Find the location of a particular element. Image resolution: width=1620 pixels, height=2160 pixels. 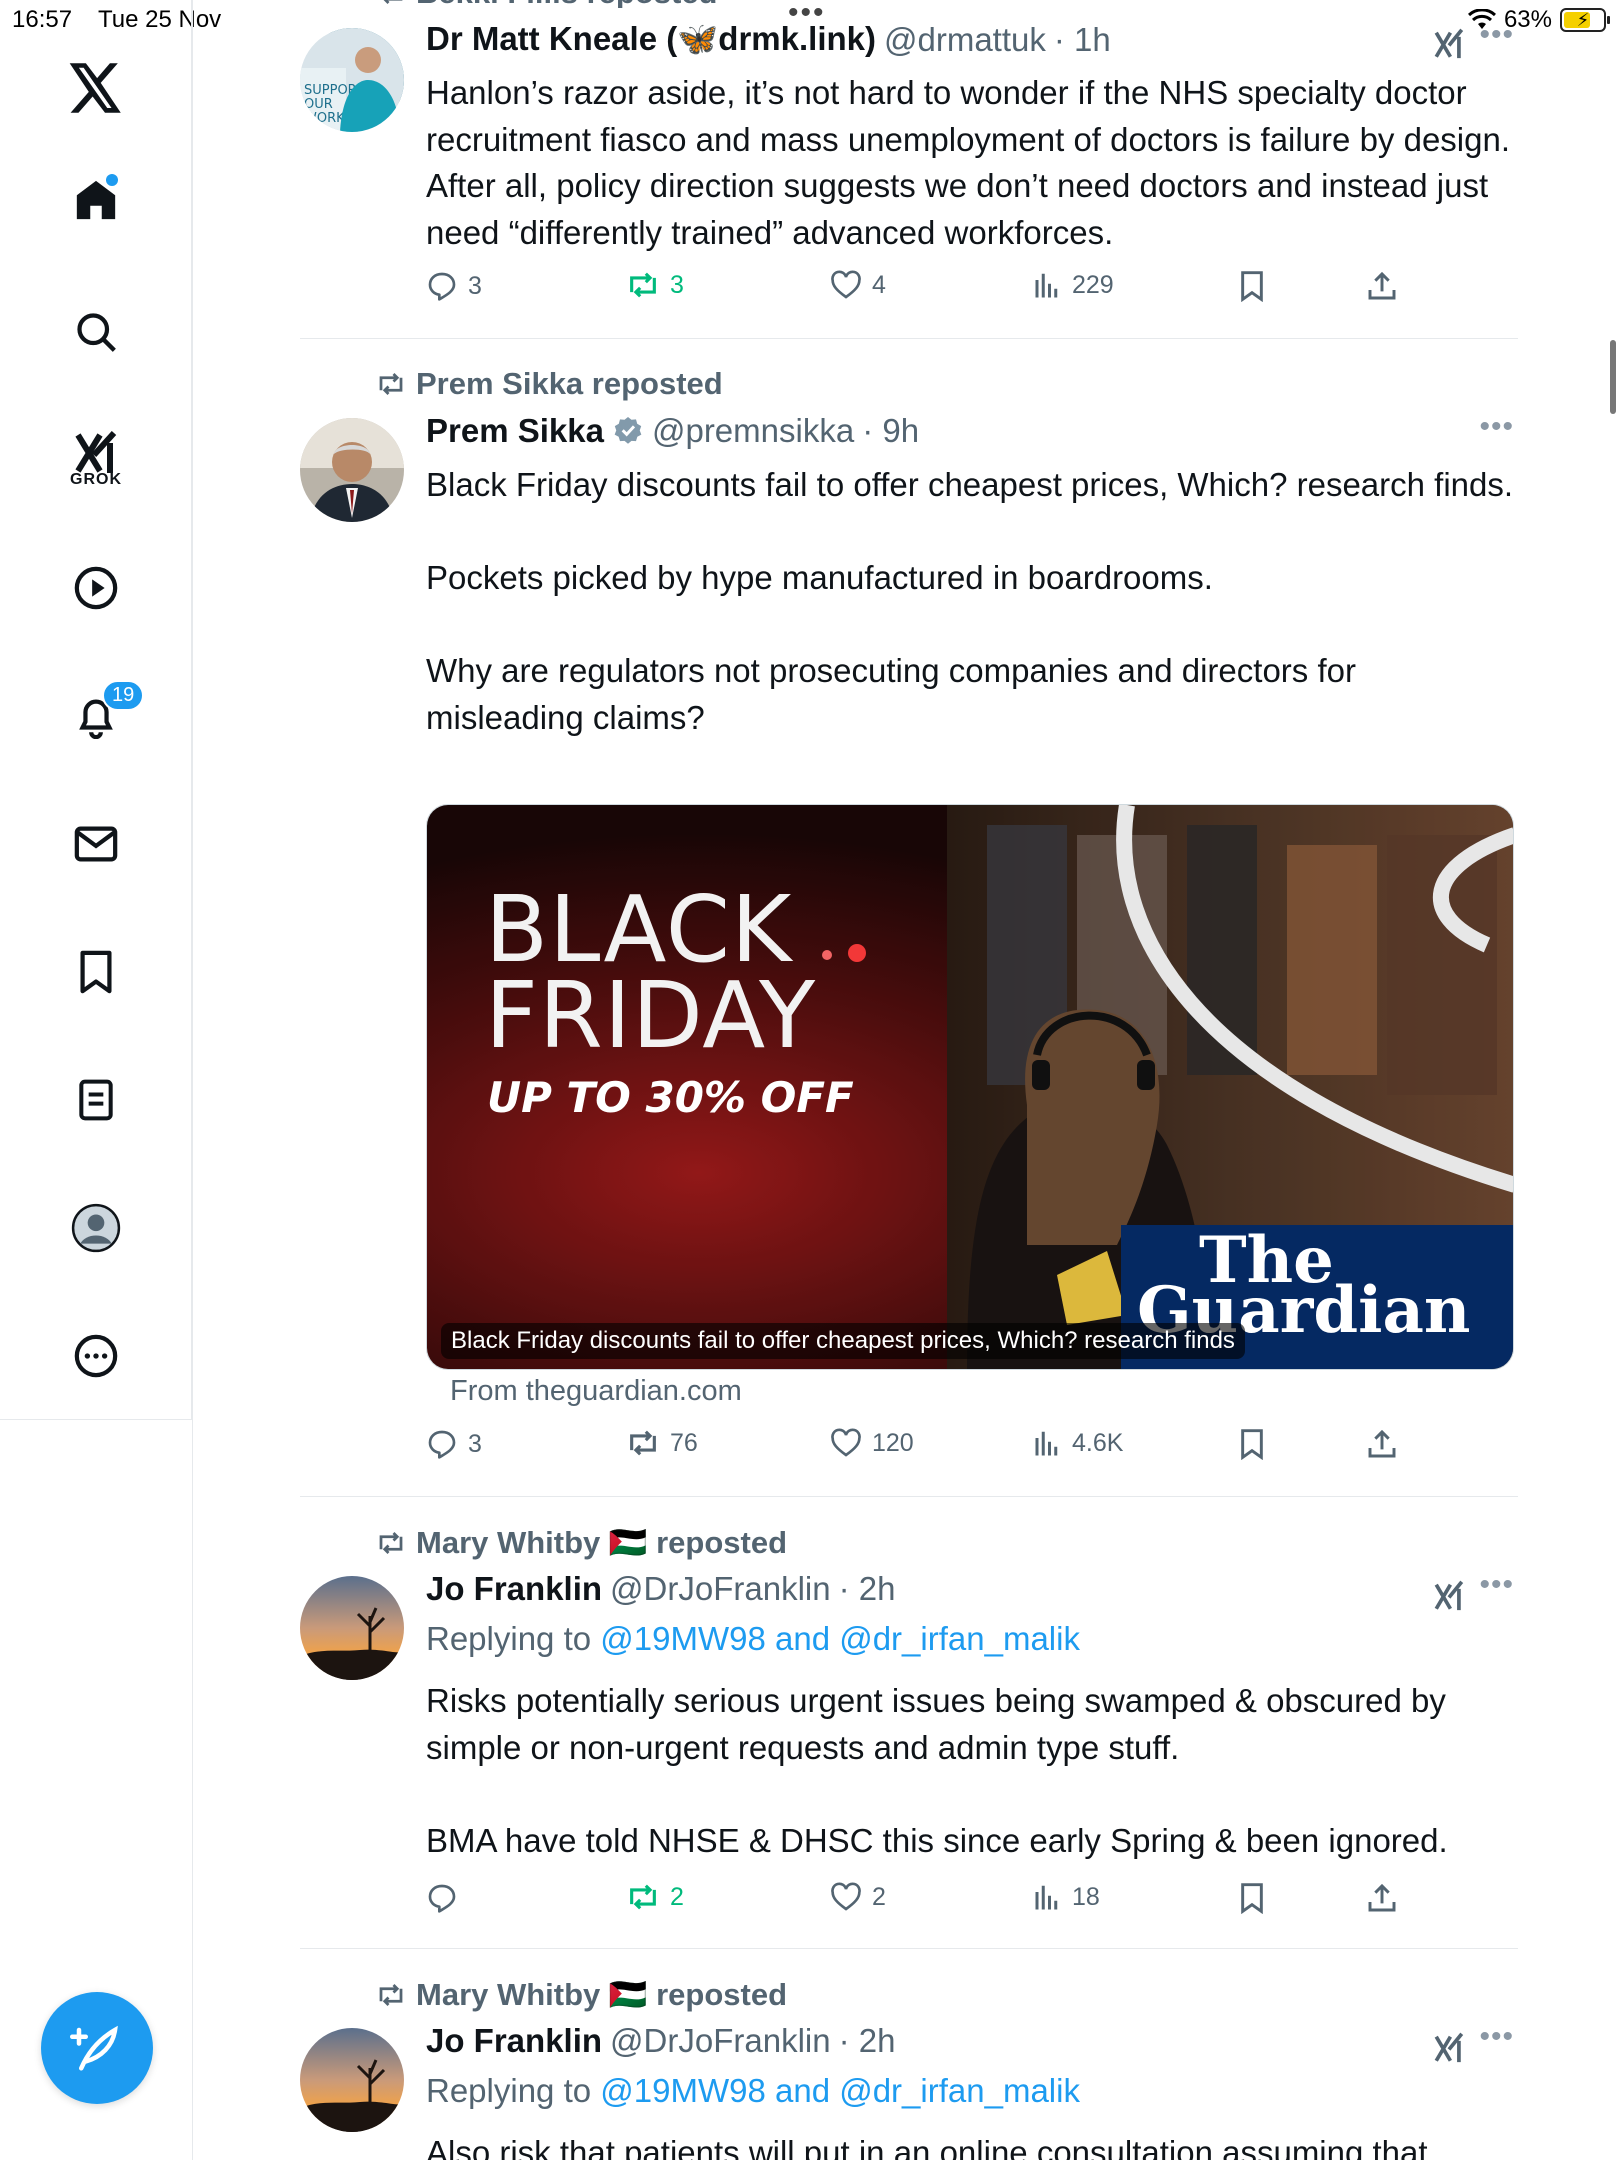

view-count: 229 is located at coordinates (1093, 284).